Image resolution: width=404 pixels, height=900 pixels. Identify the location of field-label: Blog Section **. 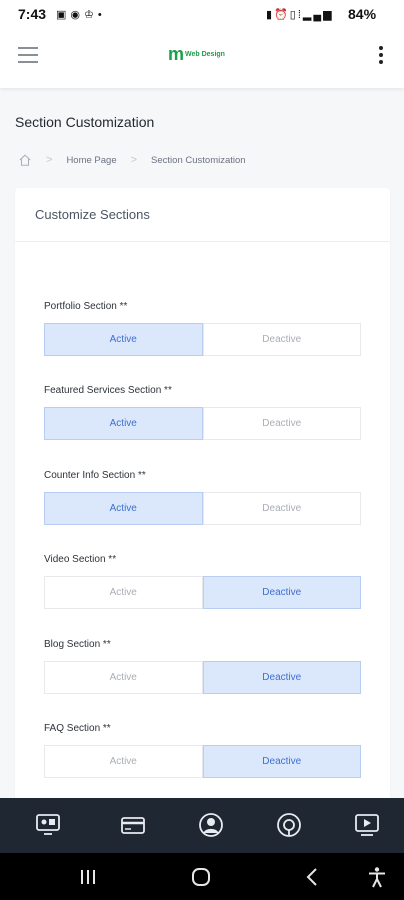
(77, 644).